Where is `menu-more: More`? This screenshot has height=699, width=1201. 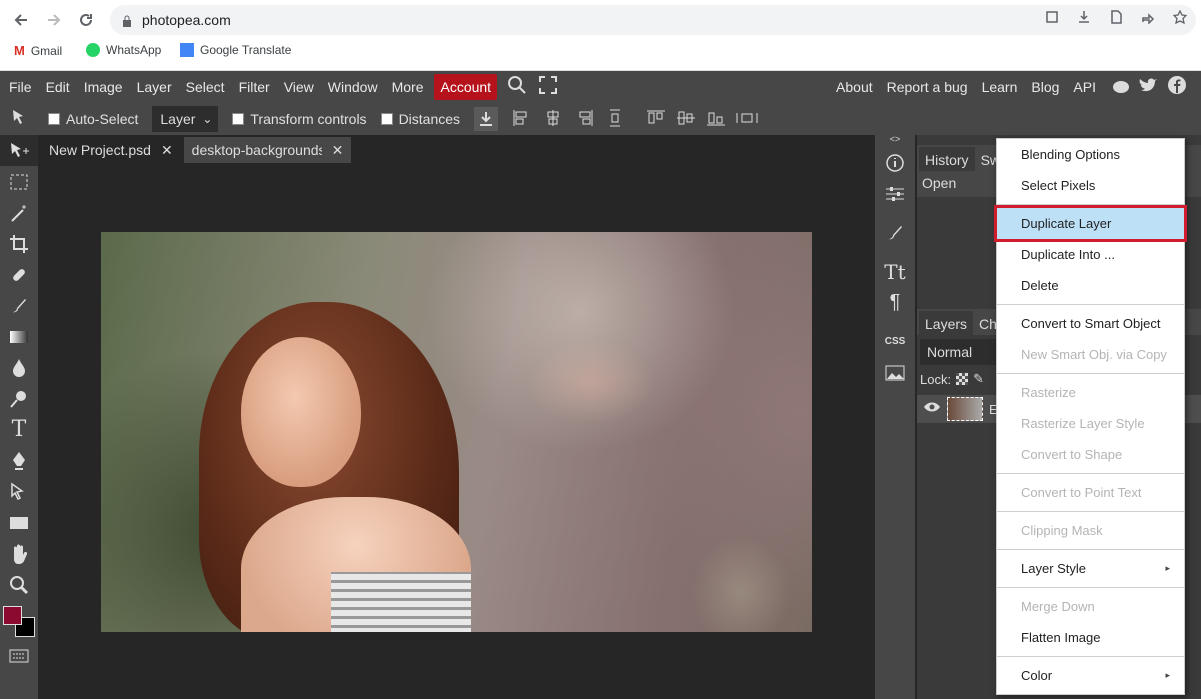 menu-more: More is located at coordinates (408, 87).